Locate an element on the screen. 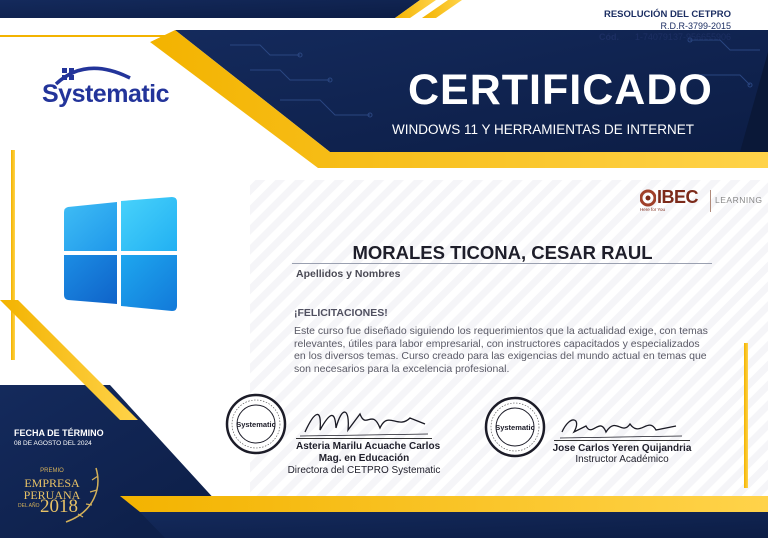  completion-date: 08 DE AGOSTO DEL 2024 is located at coordinates (53, 443).